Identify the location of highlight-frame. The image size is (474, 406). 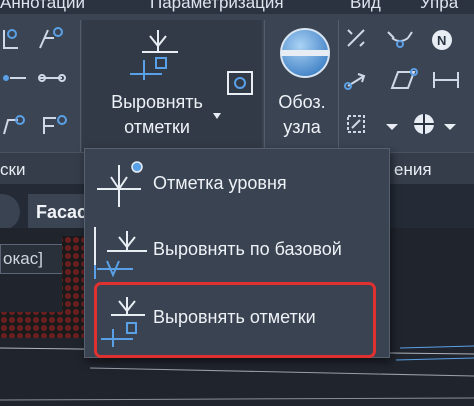
(235, 320).